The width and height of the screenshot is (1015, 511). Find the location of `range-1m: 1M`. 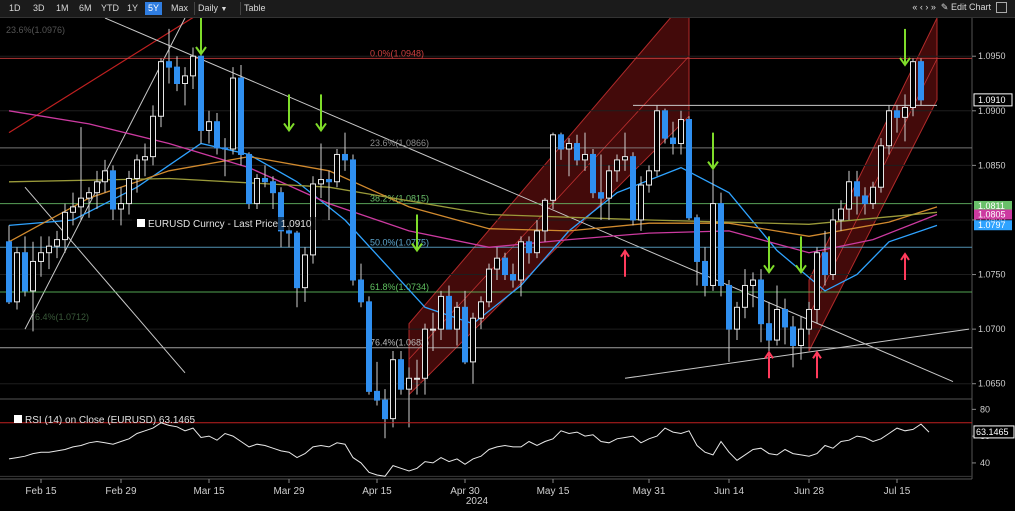

range-1m: 1M is located at coordinates (62, 8).